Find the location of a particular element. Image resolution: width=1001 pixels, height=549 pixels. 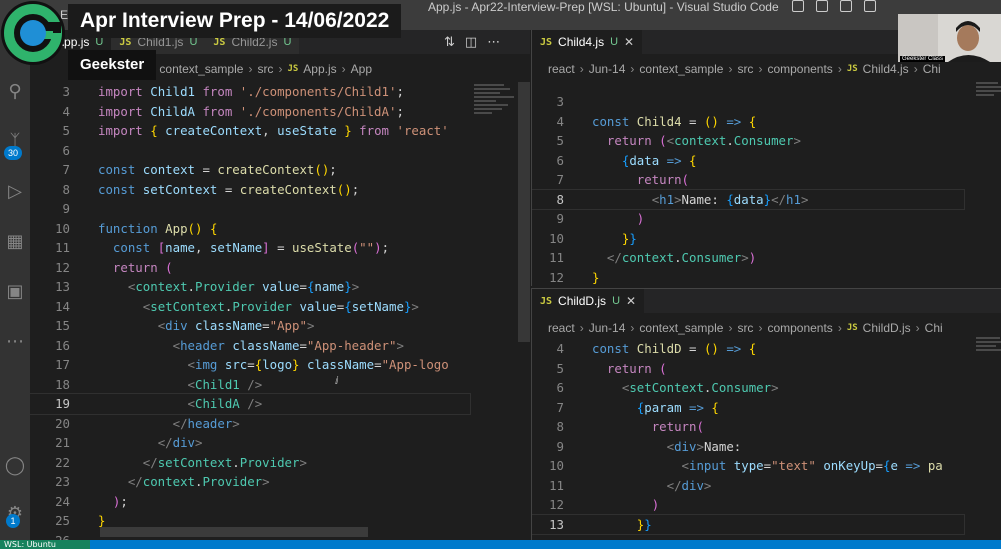

code-line: 12 ) is located at coordinates (748, 505).